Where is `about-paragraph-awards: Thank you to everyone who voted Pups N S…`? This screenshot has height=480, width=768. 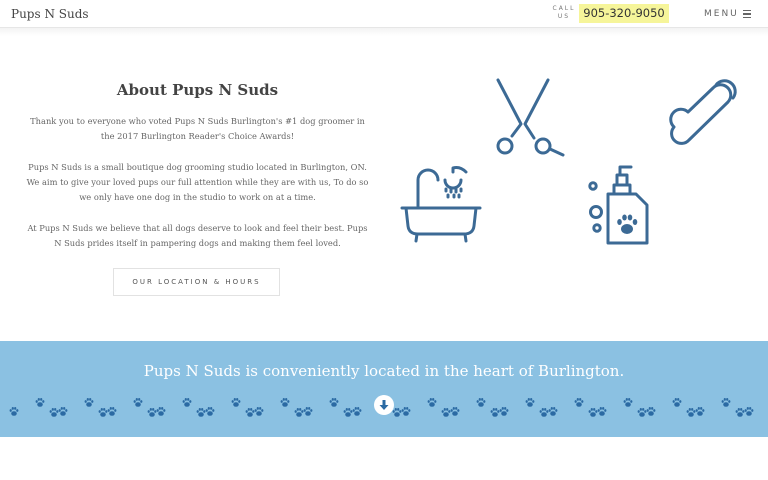
about-paragraph-awards: Thank you to everyone who voted Pups N S… is located at coordinates (197, 128).